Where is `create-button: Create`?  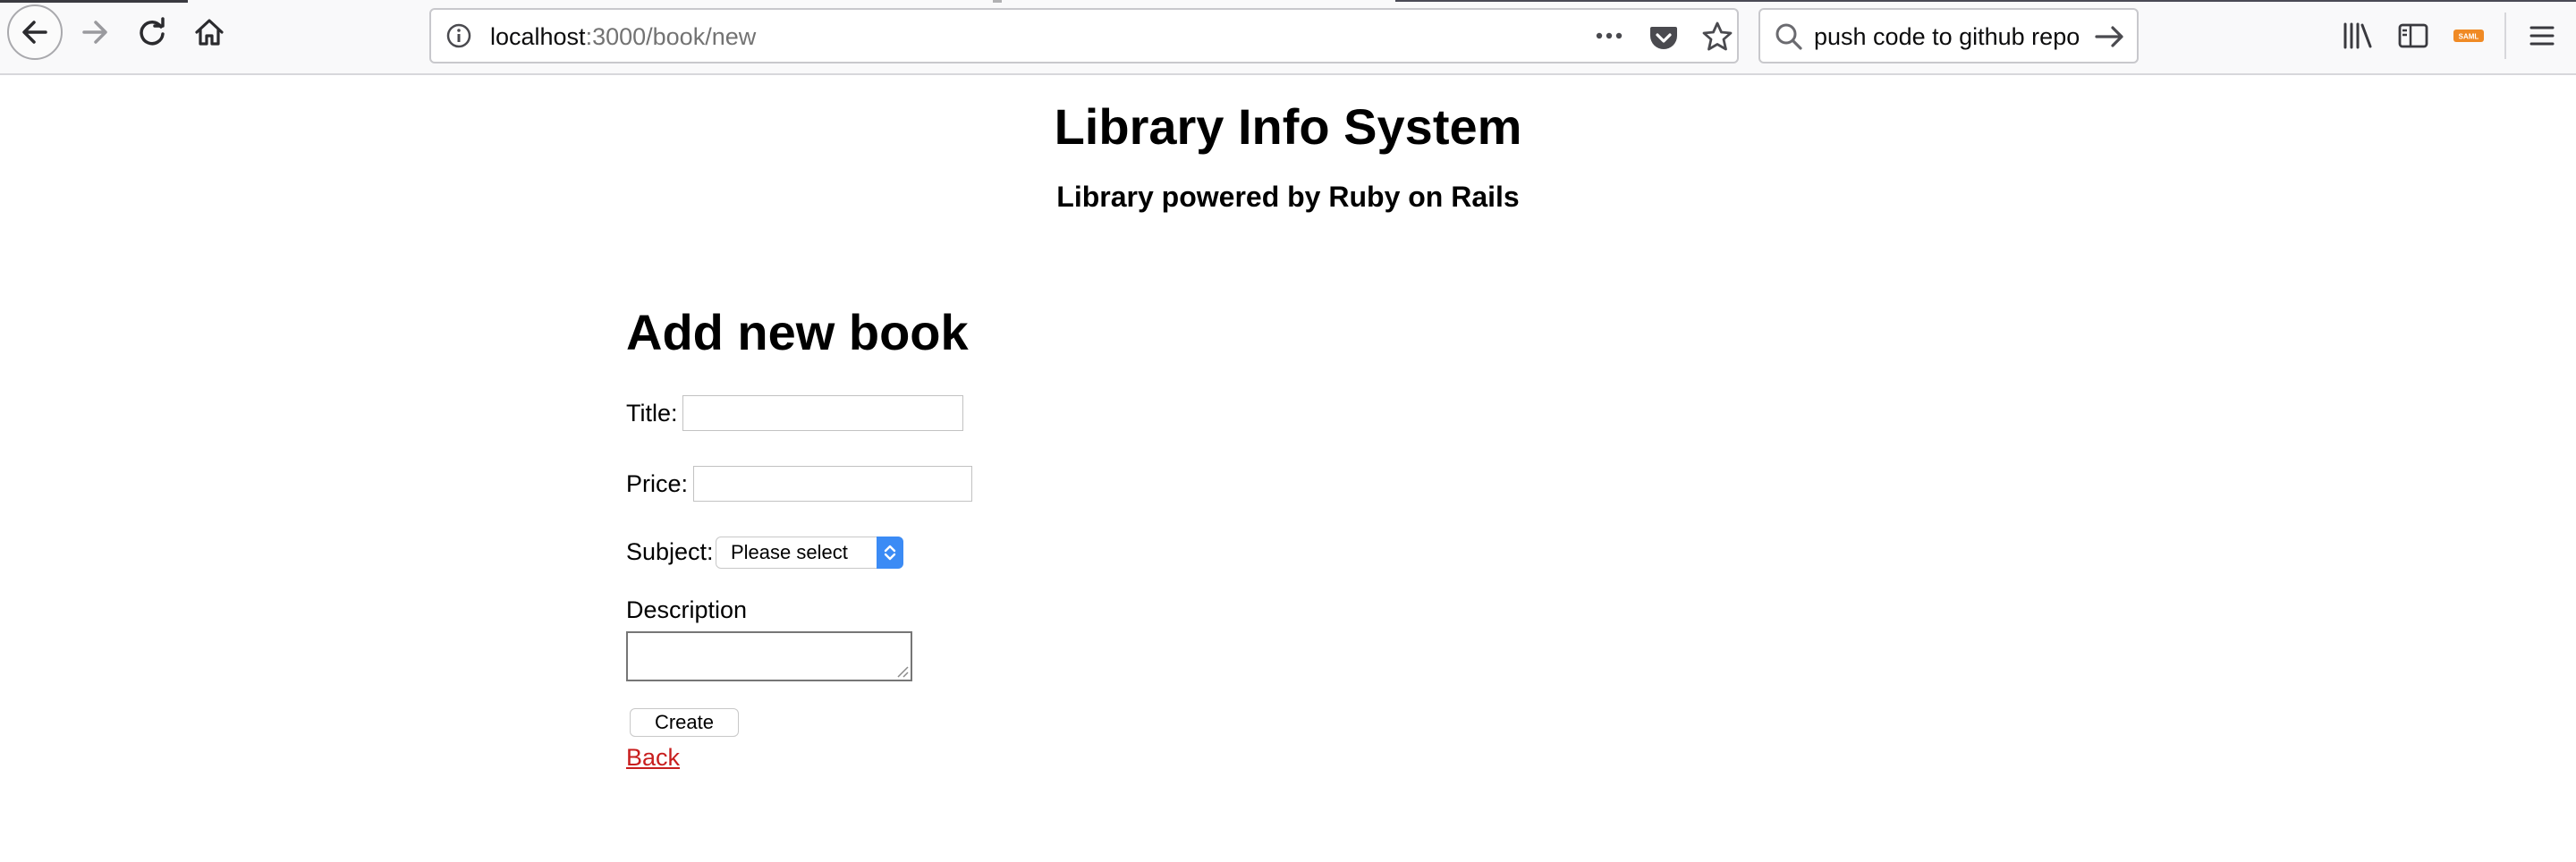
create-button: Create is located at coordinates (684, 723).